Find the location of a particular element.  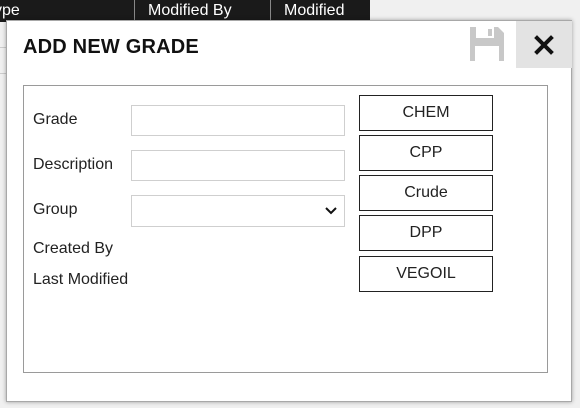

chevron-down-icon is located at coordinates (331, 211).